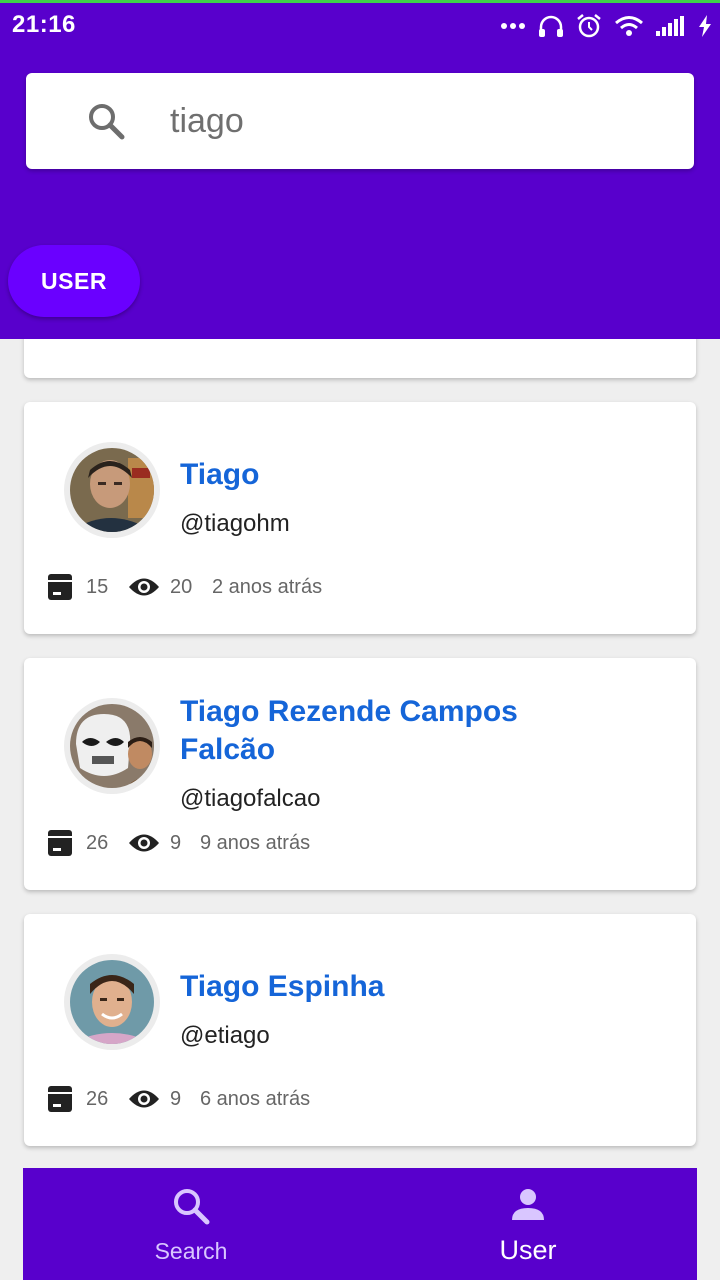 The height and width of the screenshot is (1280, 720). Describe the element at coordinates (589, 26) in the screenshot. I see `alarm-icon` at that location.